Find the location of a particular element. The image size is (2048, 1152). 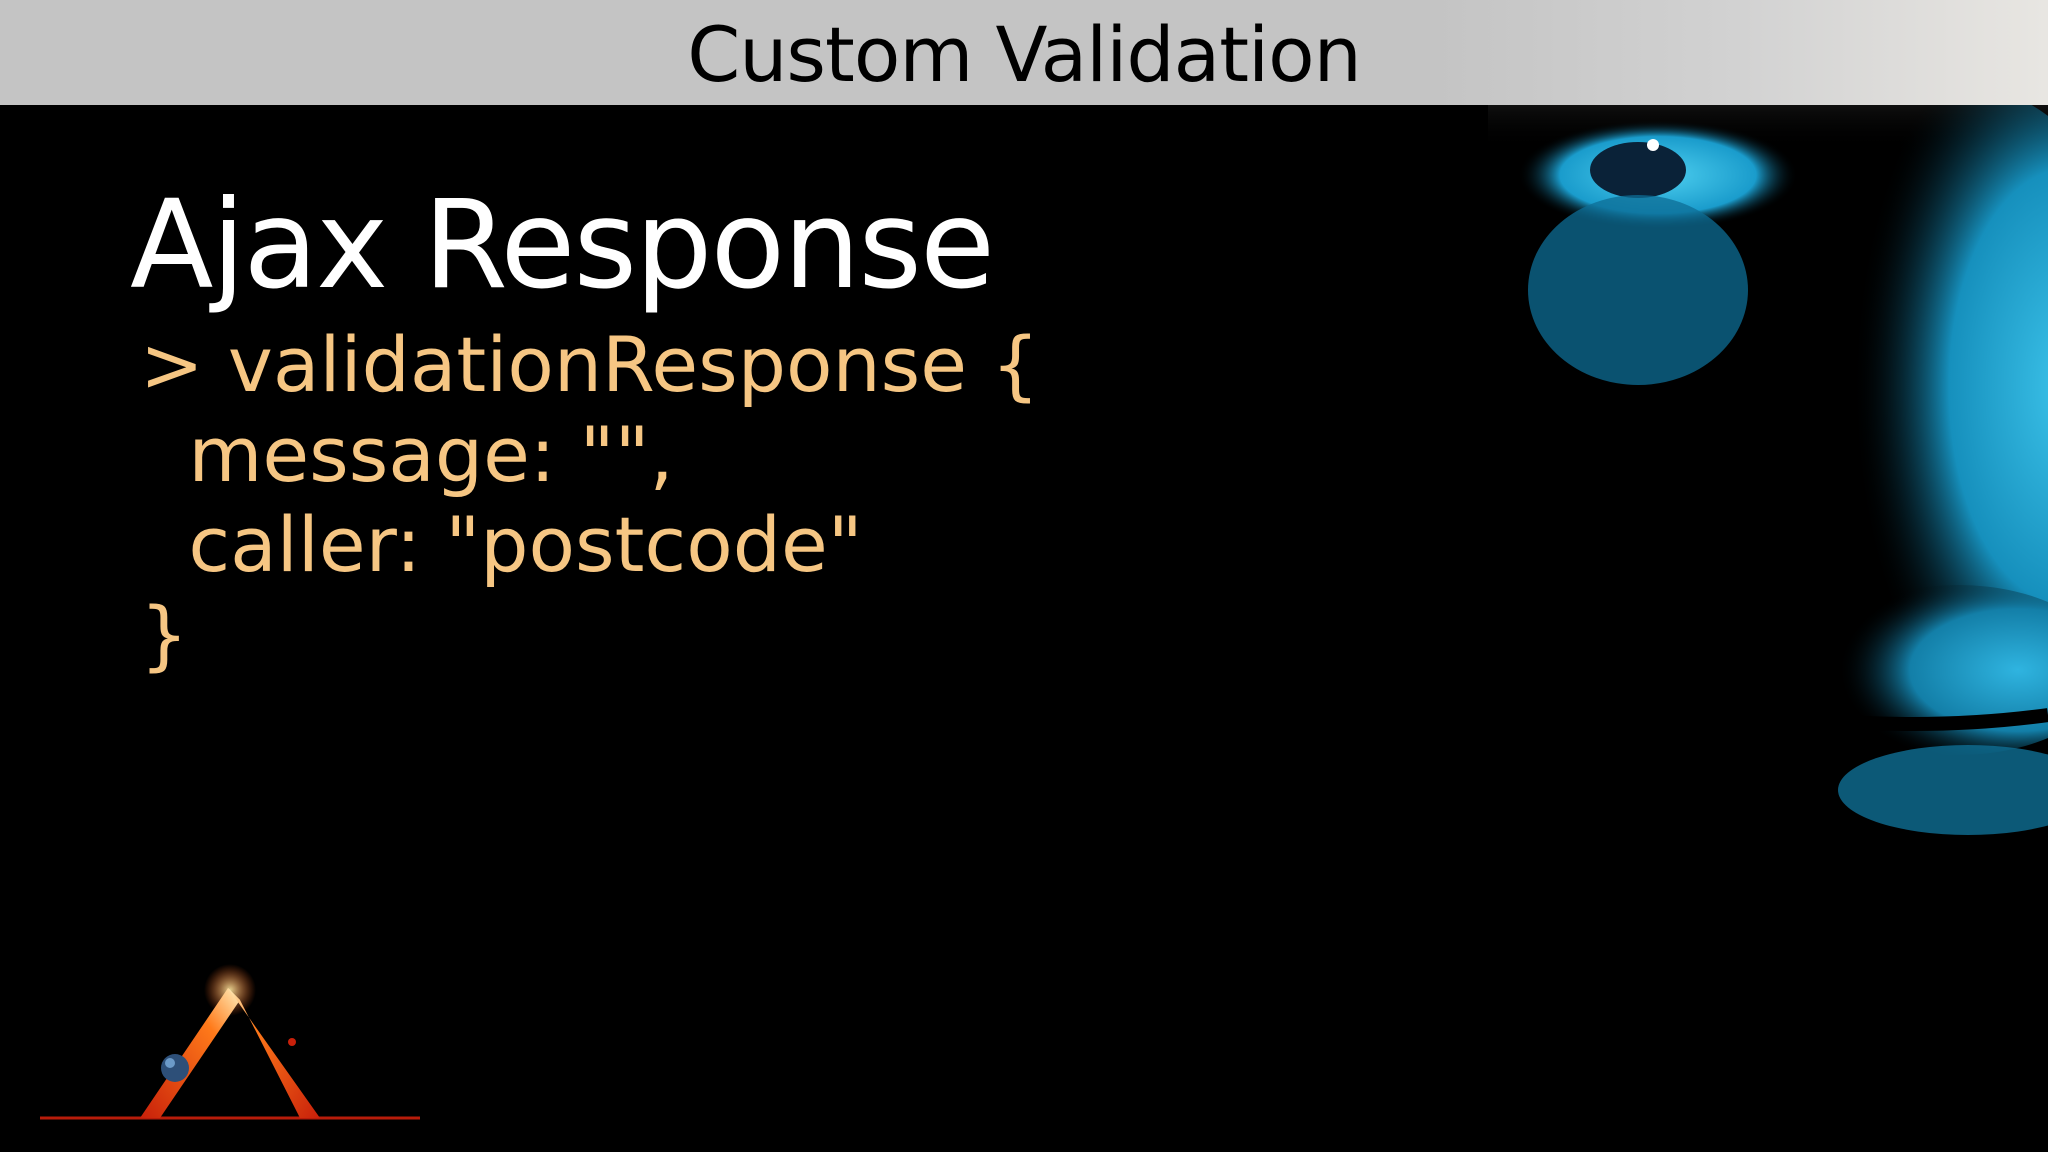

code-line: } is located at coordinates (164, 634).